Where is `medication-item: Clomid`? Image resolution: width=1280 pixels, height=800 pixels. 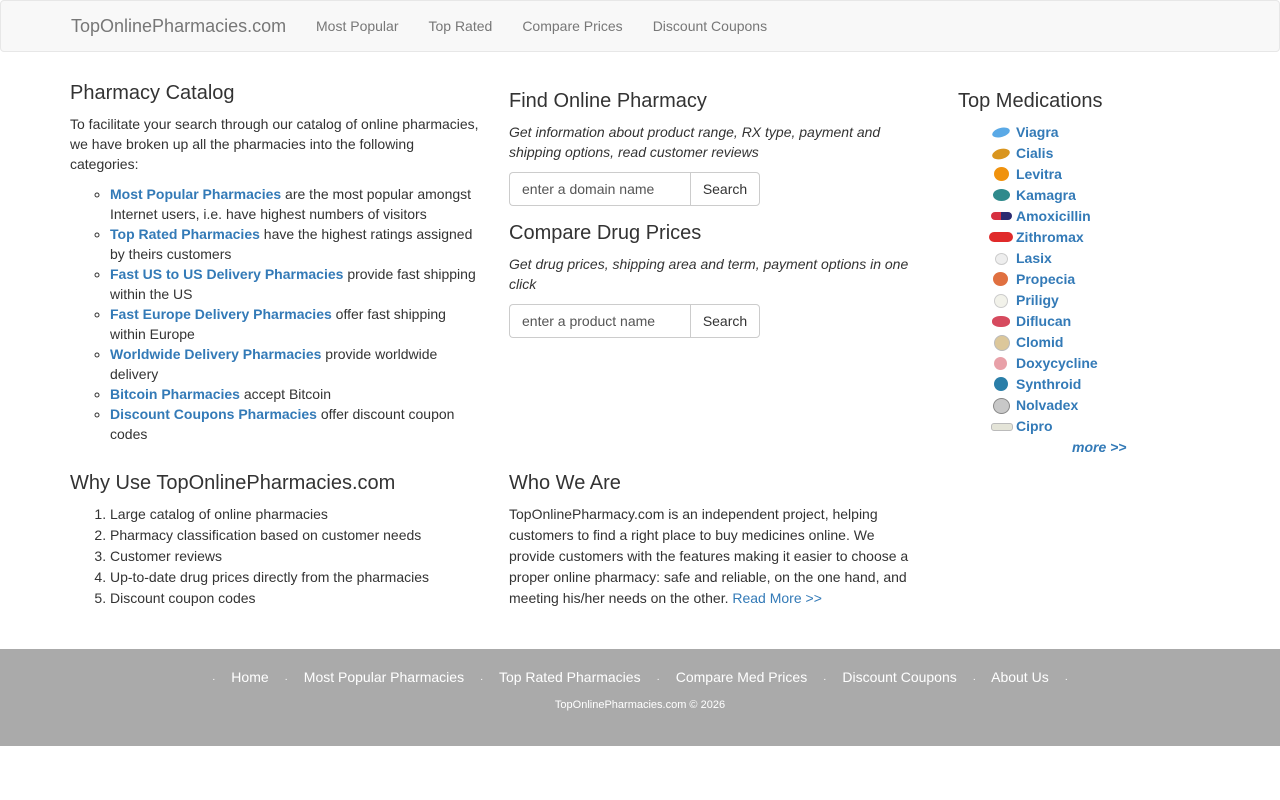 medication-item: Clomid is located at coordinates (1099, 341).